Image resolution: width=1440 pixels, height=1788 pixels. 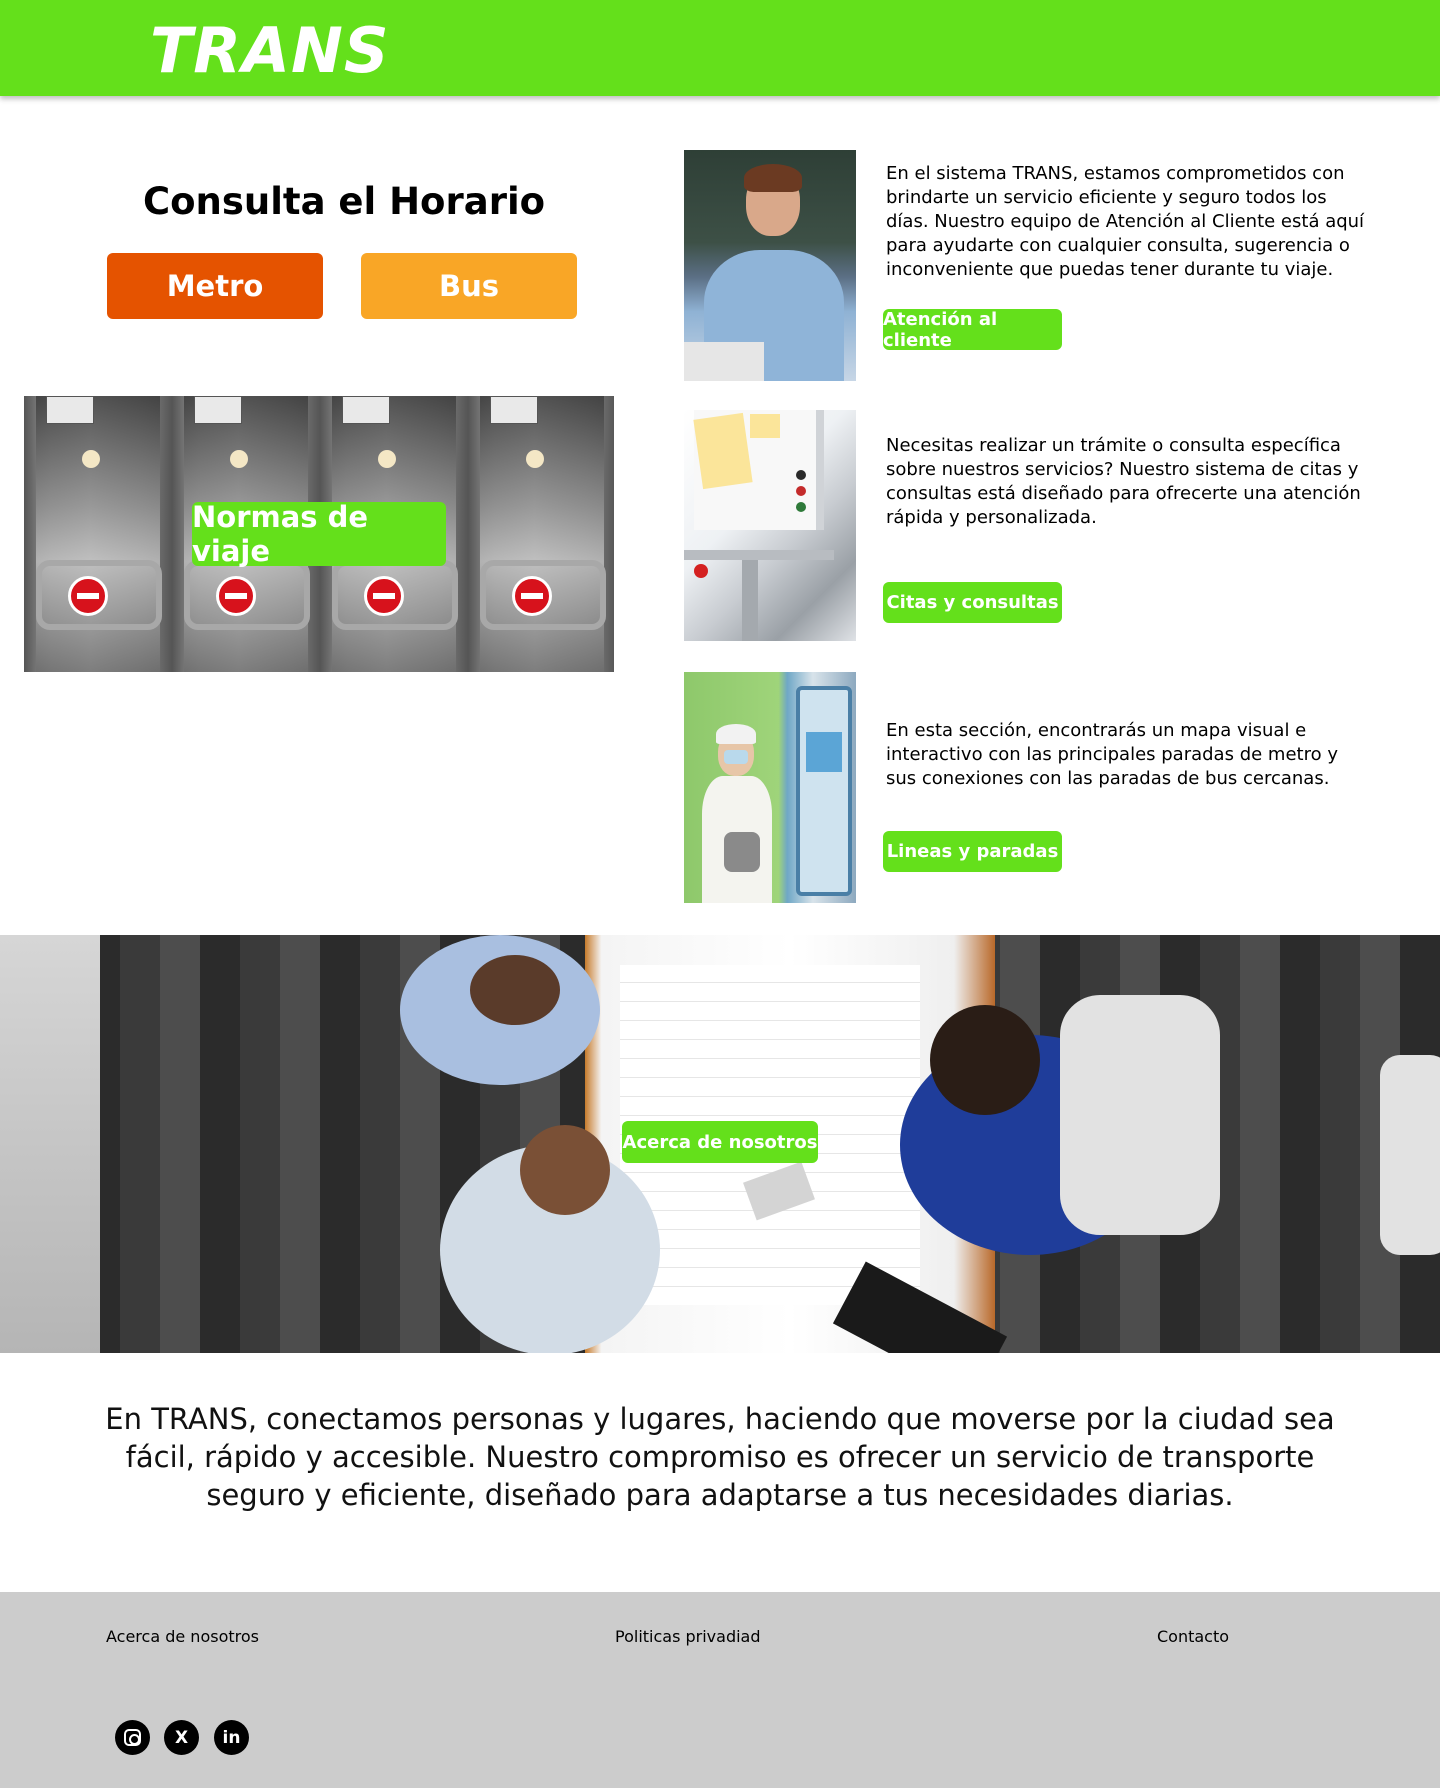 I want to click on footer-link-contact: Contacto, so click(x=1193, y=1636).